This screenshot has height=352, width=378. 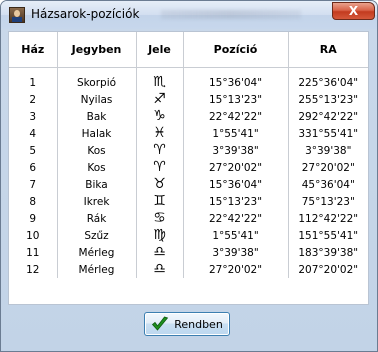 I want to click on window-title: Házsarok-pozíciók, so click(x=85, y=14).